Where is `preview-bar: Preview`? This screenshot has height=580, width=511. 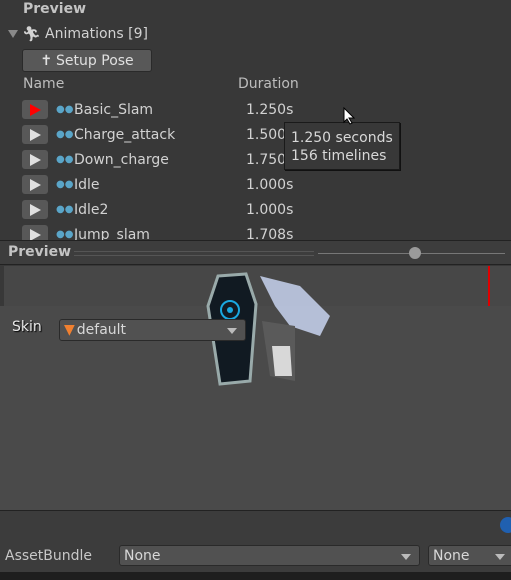 preview-bar: Preview is located at coordinates (255, 252).